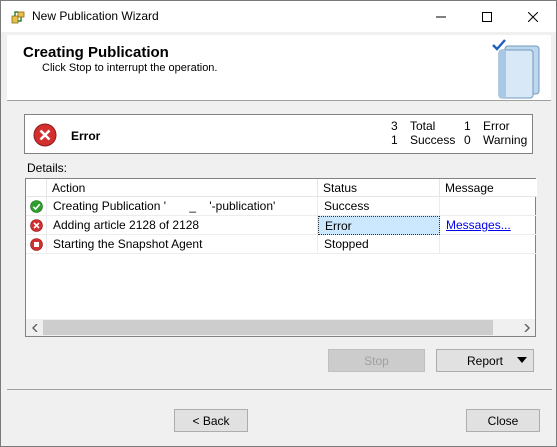 This screenshot has width=557, height=447. What do you see at coordinates (423, 126) in the screenshot?
I see `total-label: Total` at bounding box center [423, 126].